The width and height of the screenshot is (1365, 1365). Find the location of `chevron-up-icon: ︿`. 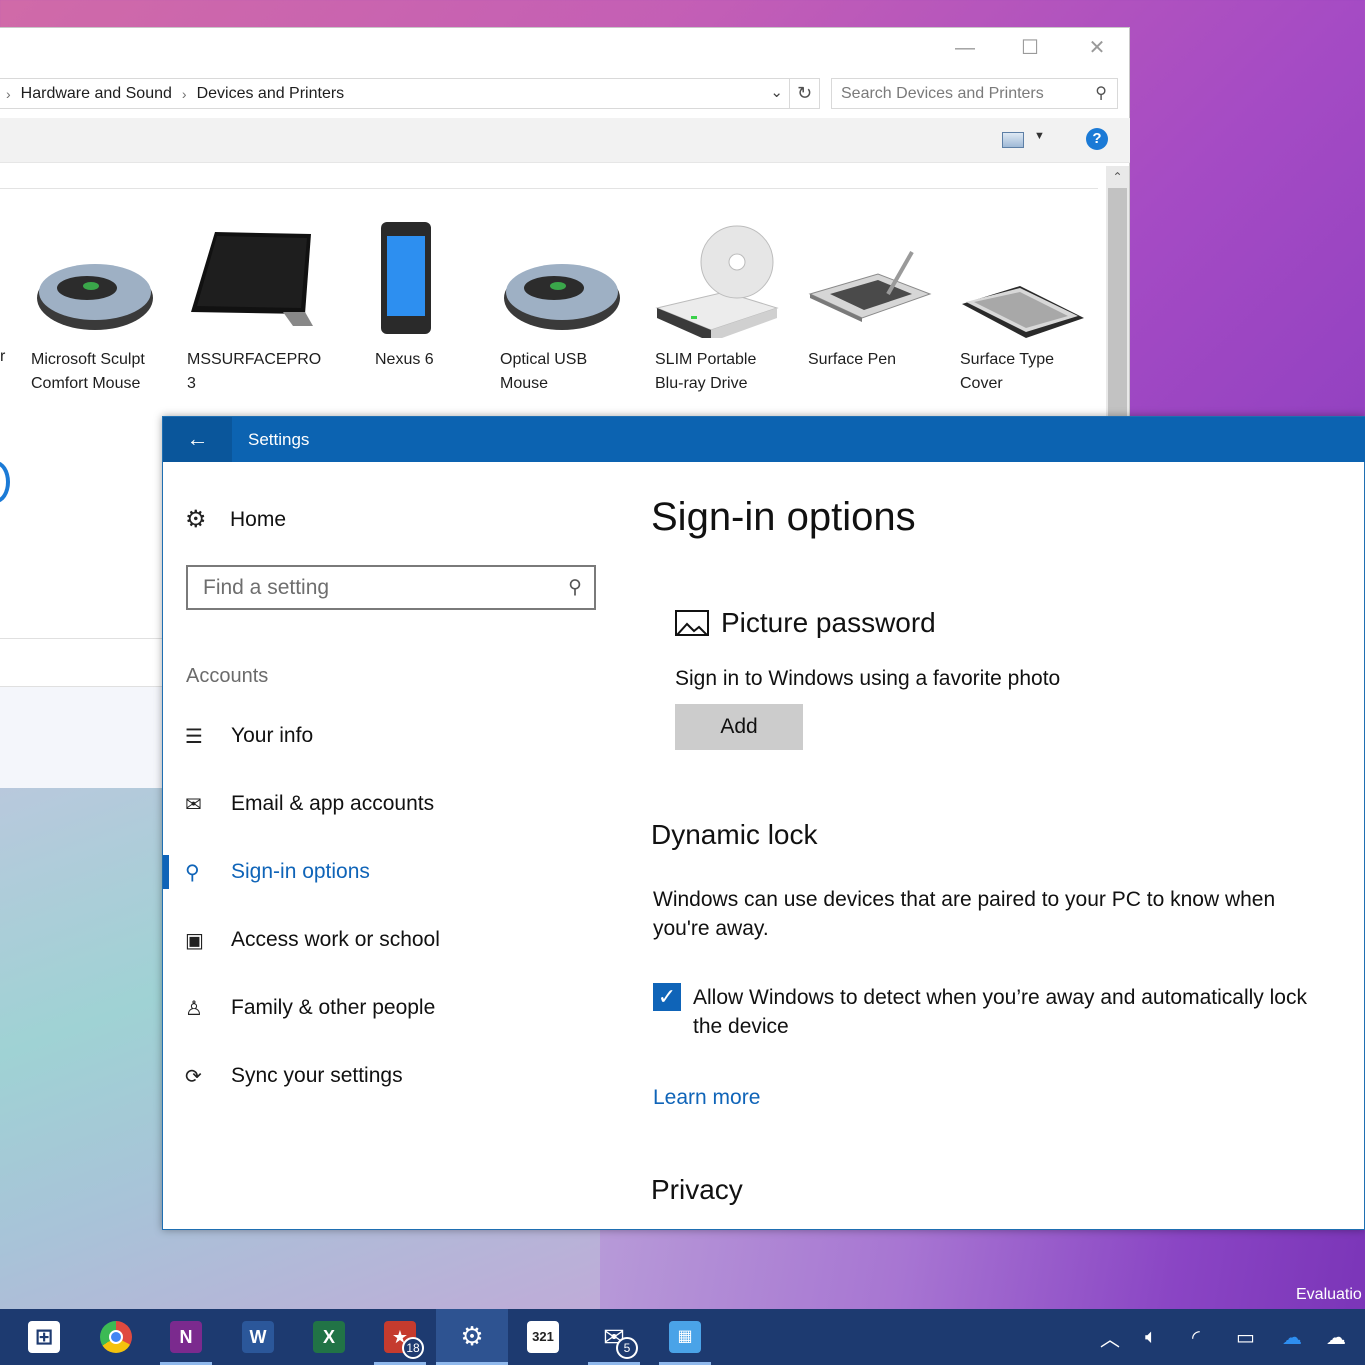

chevron-up-icon: ︿ is located at coordinates (1110, 1339).